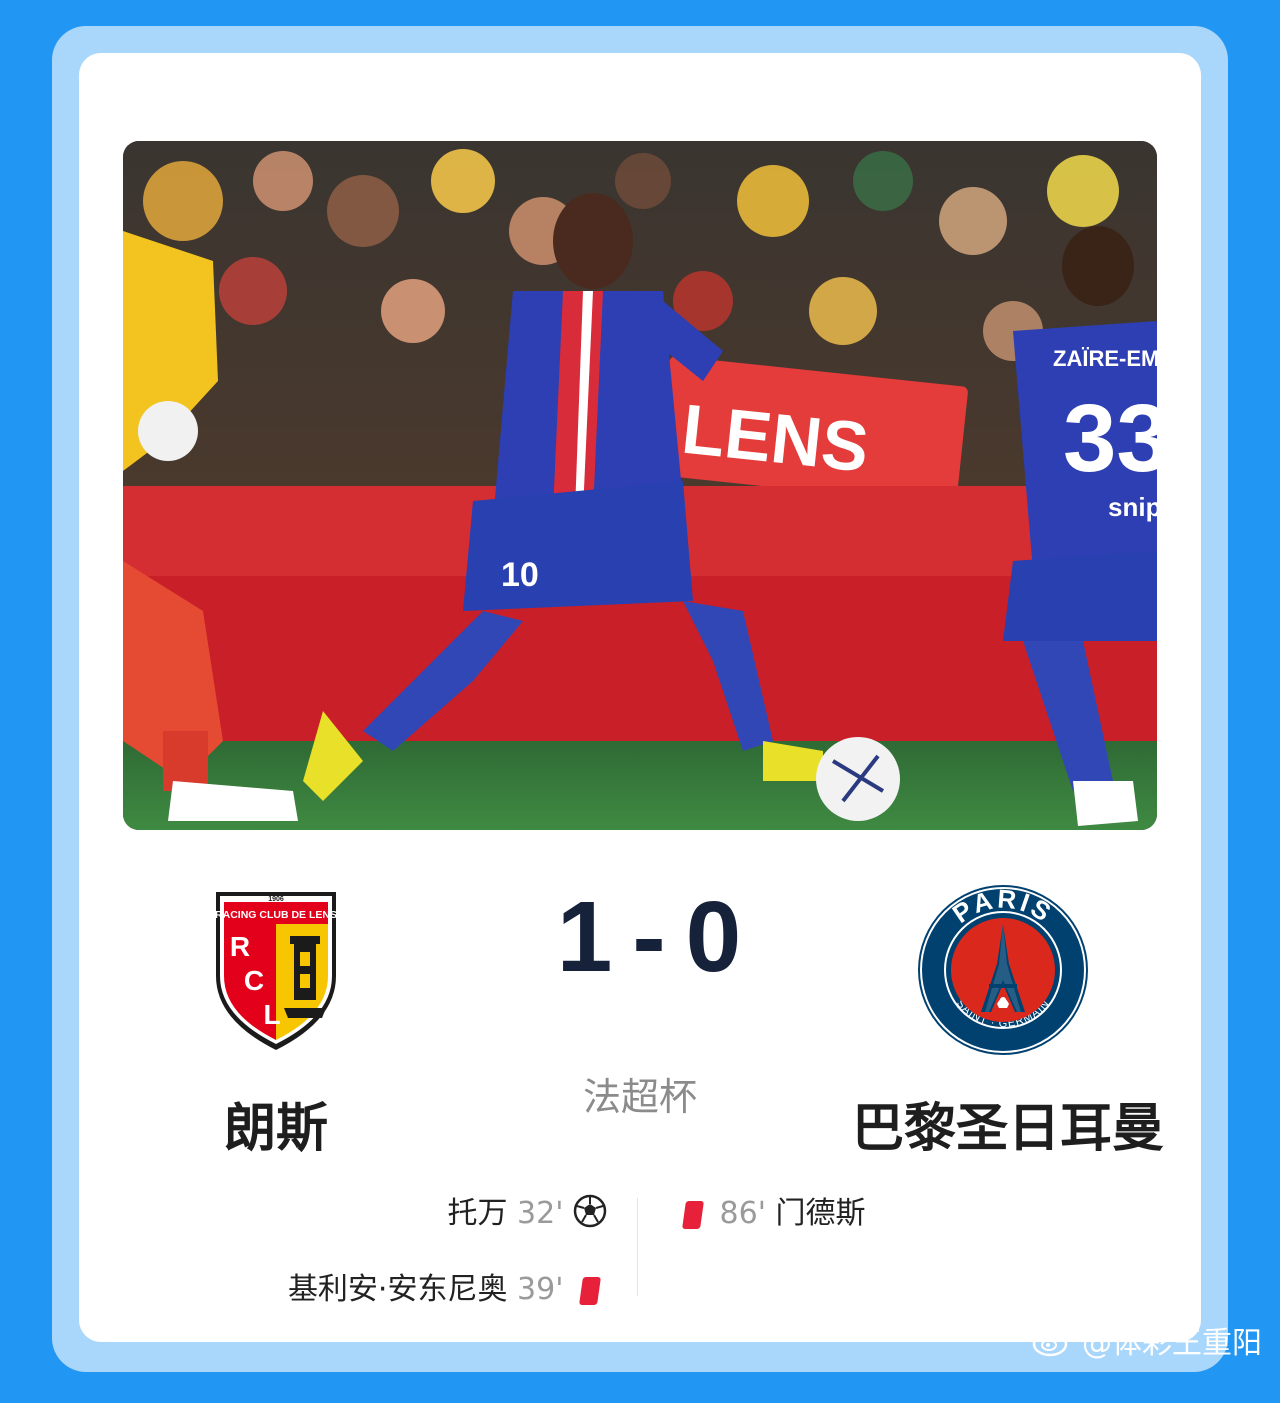  Describe the element at coordinates (639, 1097) in the screenshot. I see `competition-label: 法超杯` at that location.